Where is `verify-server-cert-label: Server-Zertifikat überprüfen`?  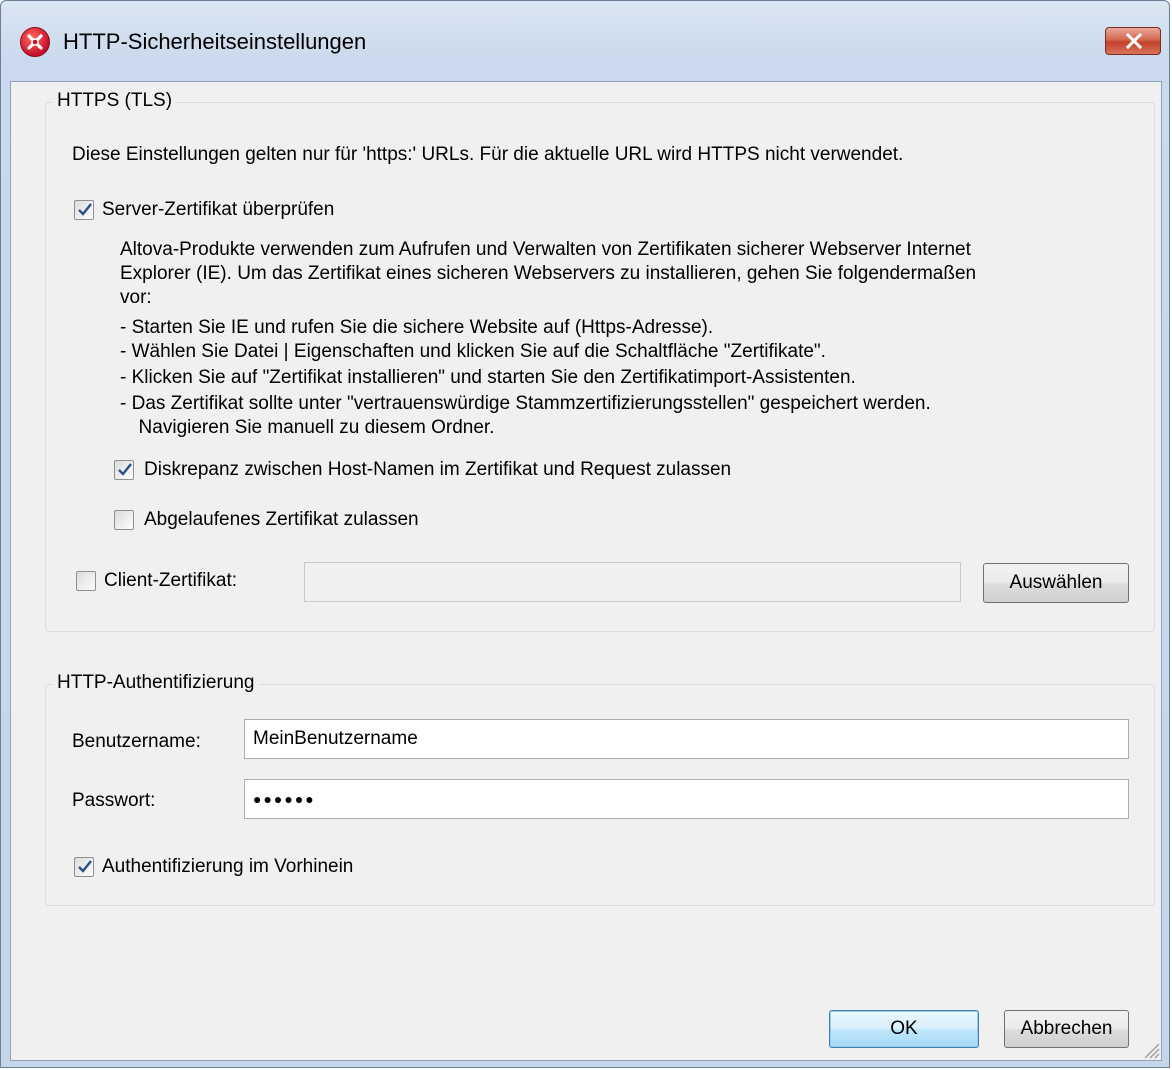 verify-server-cert-label: Server-Zertifikat überprüfen is located at coordinates (218, 210).